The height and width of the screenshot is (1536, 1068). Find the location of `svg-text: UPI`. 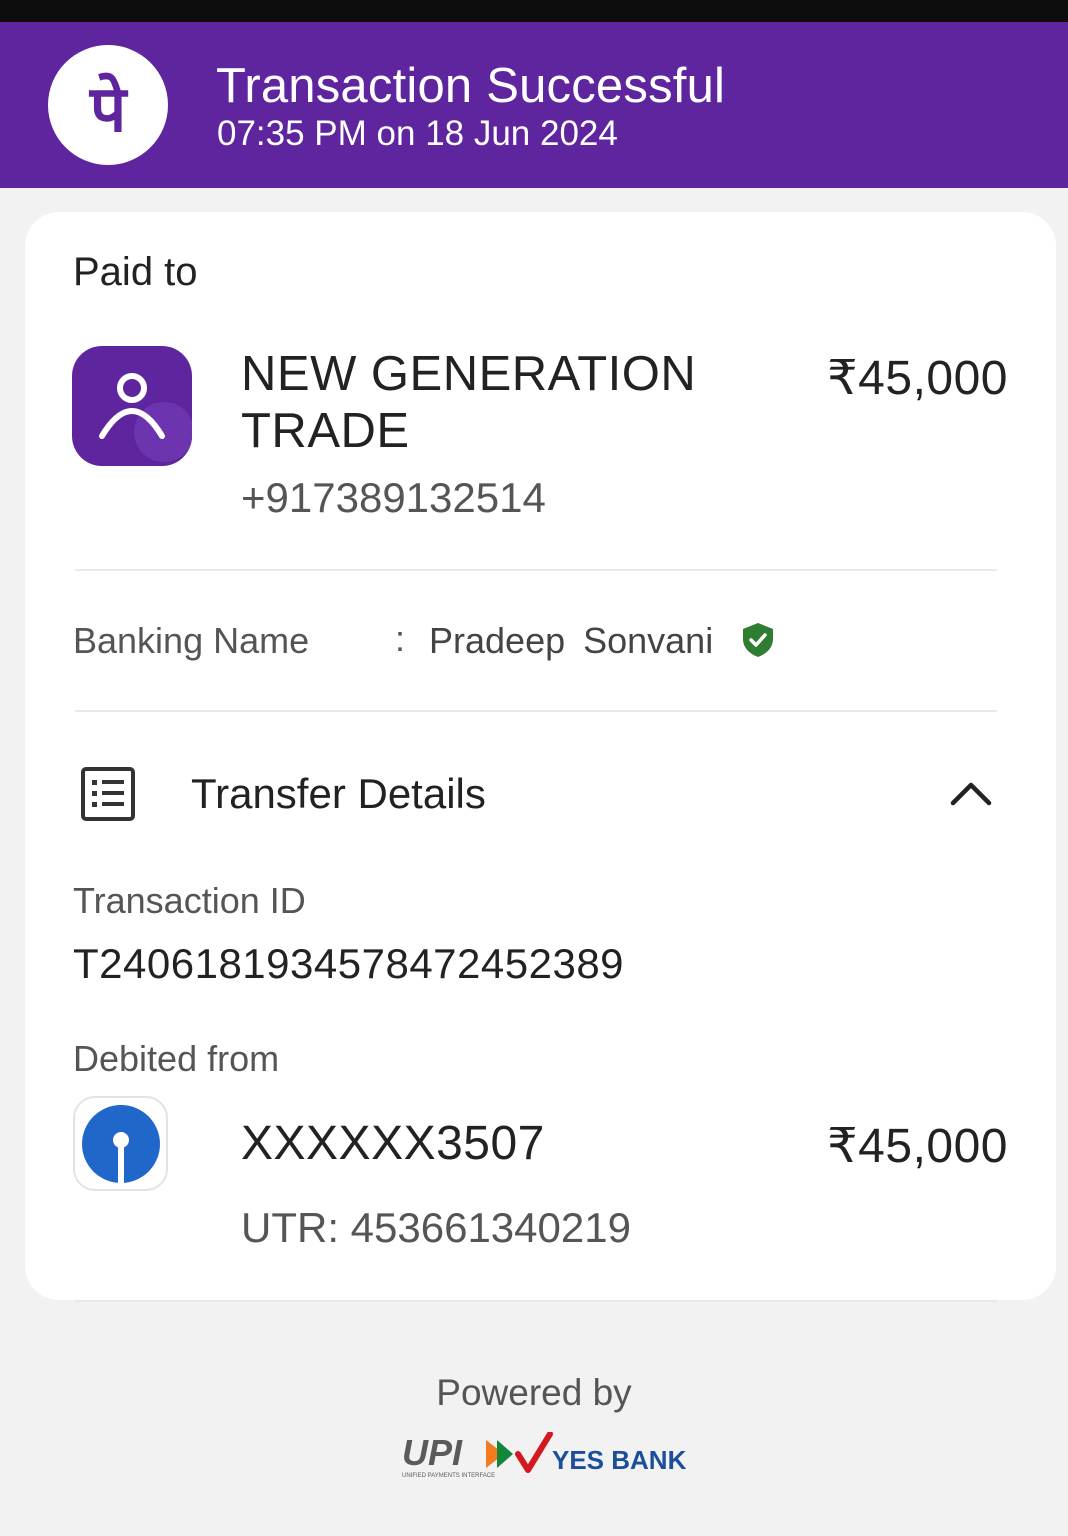

svg-text: UPI is located at coordinates (432, 1452).